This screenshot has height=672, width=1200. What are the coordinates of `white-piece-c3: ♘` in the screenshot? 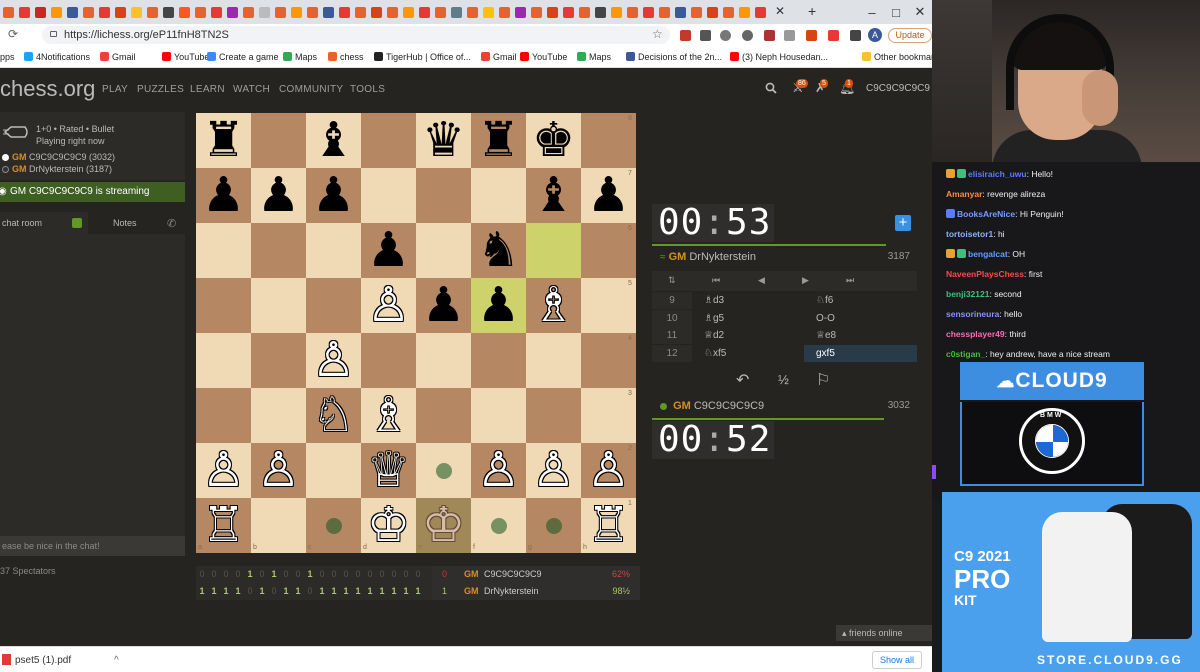 It's located at (333, 415).